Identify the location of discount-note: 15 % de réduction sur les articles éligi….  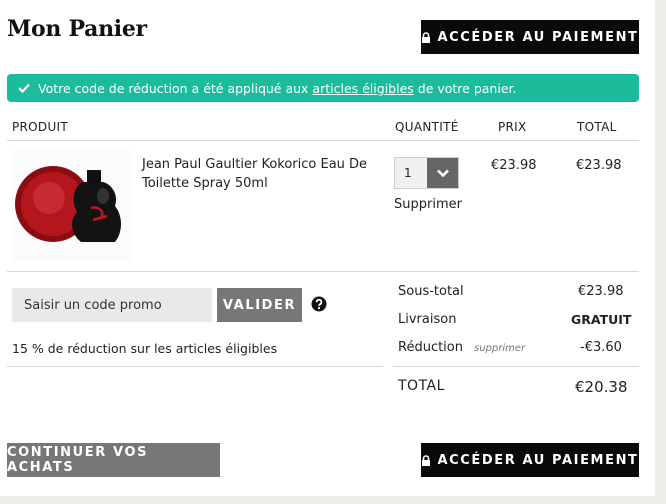
(145, 348).